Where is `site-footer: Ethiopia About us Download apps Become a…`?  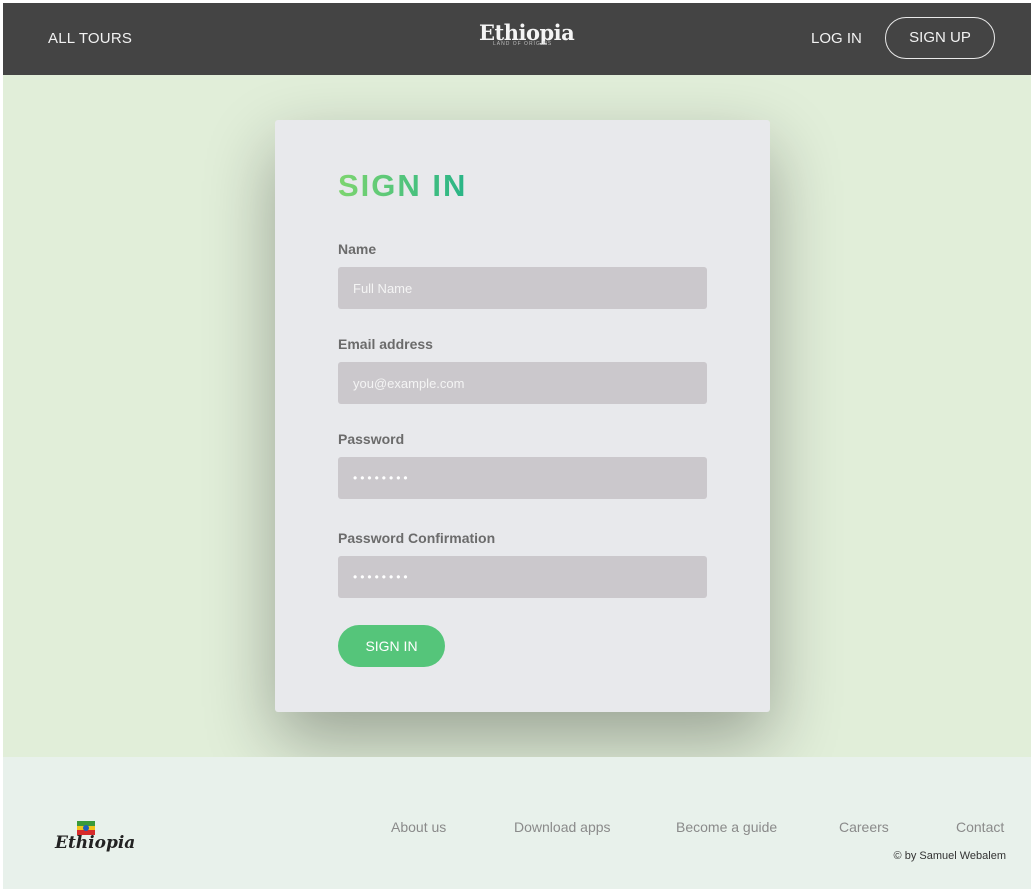
site-footer: Ethiopia About us Download apps Become a… is located at coordinates (517, 823).